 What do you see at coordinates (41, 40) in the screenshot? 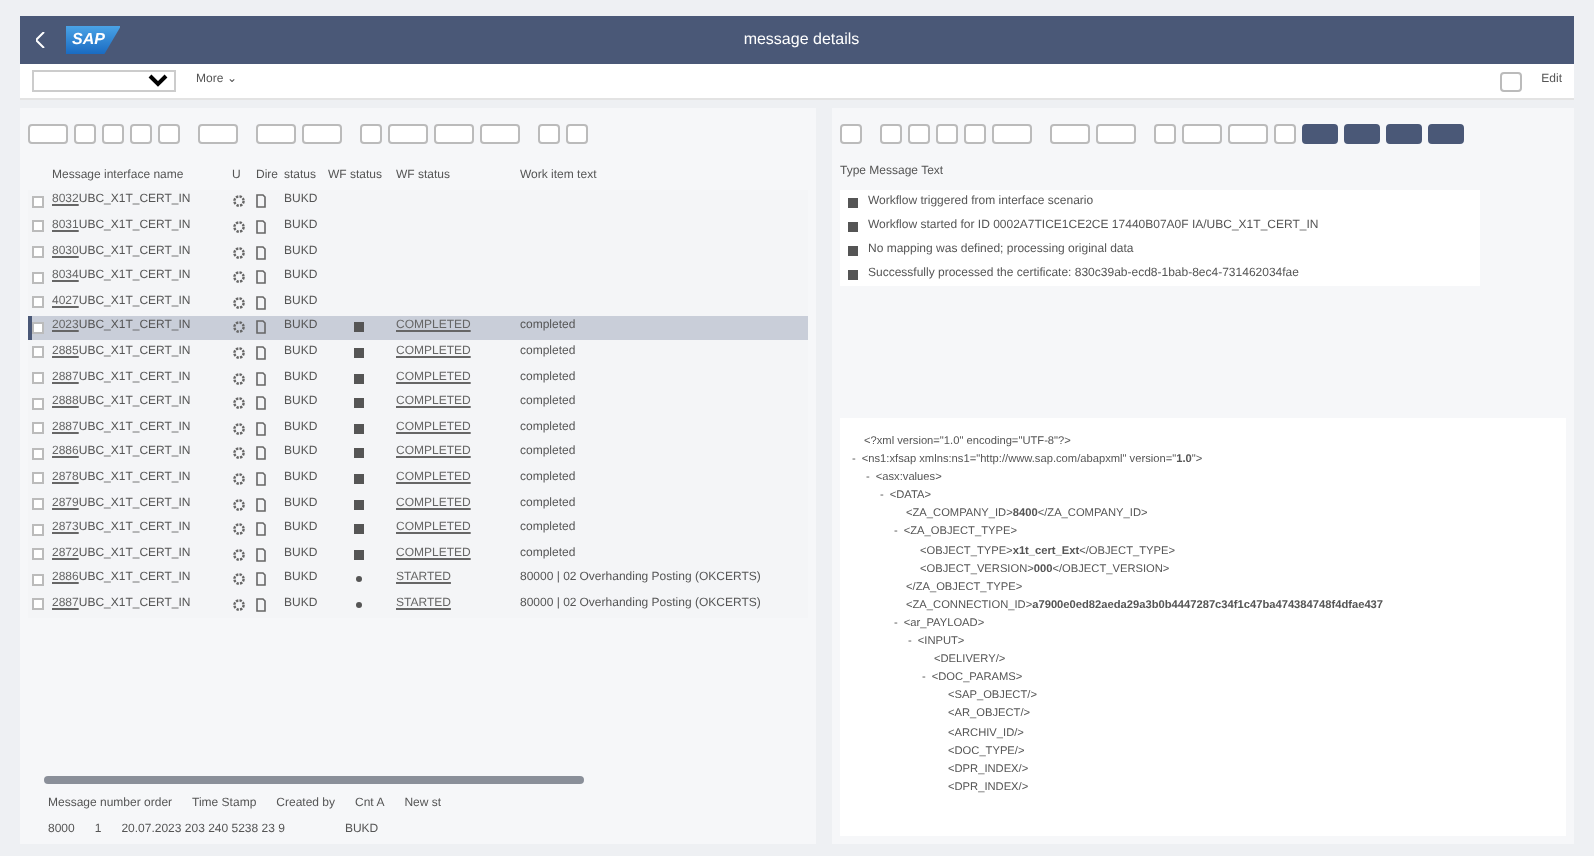
I see `back-icon` at bounding box center [41, 40].